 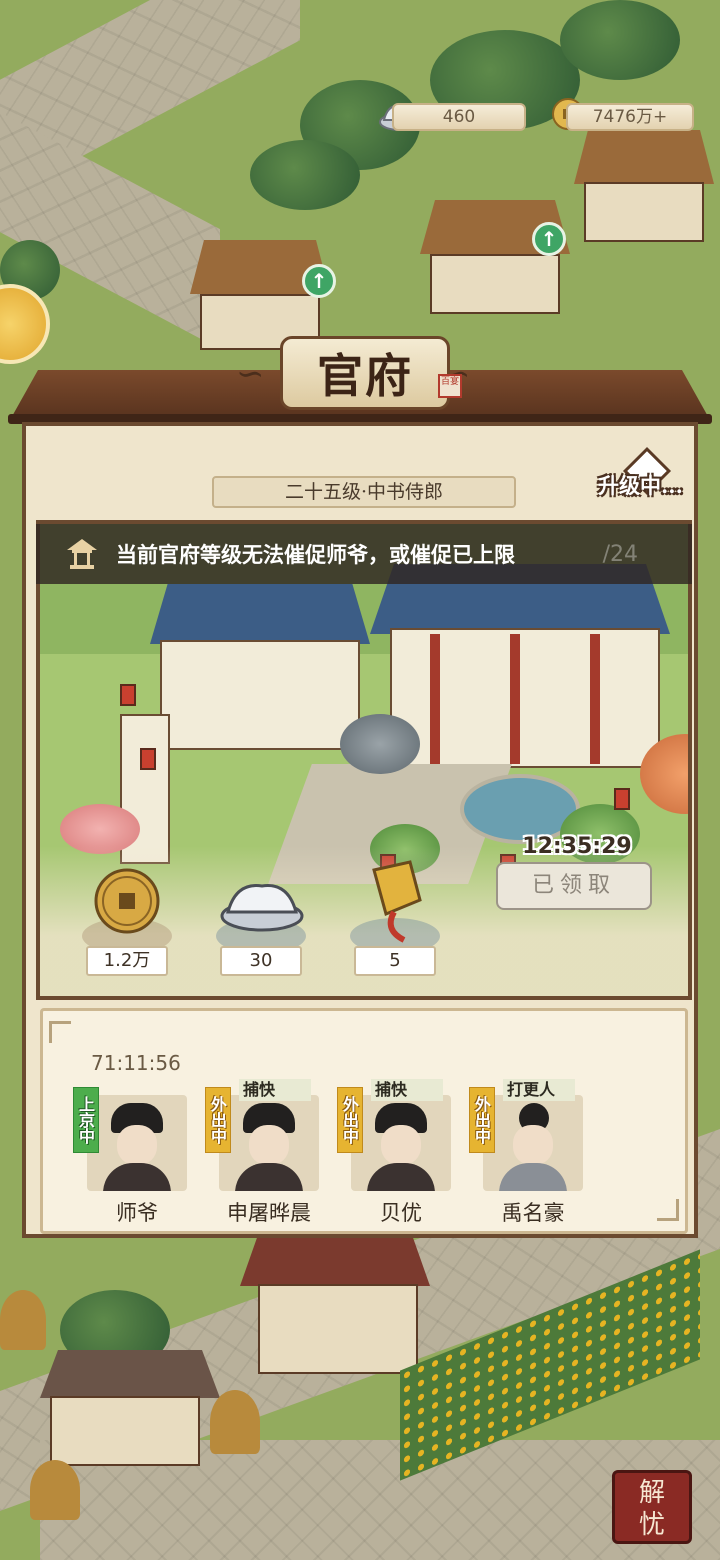 What do you see at coordinates (397, 901) in the screenshot?
I see `token-icon` at bounding box center [397, 901].